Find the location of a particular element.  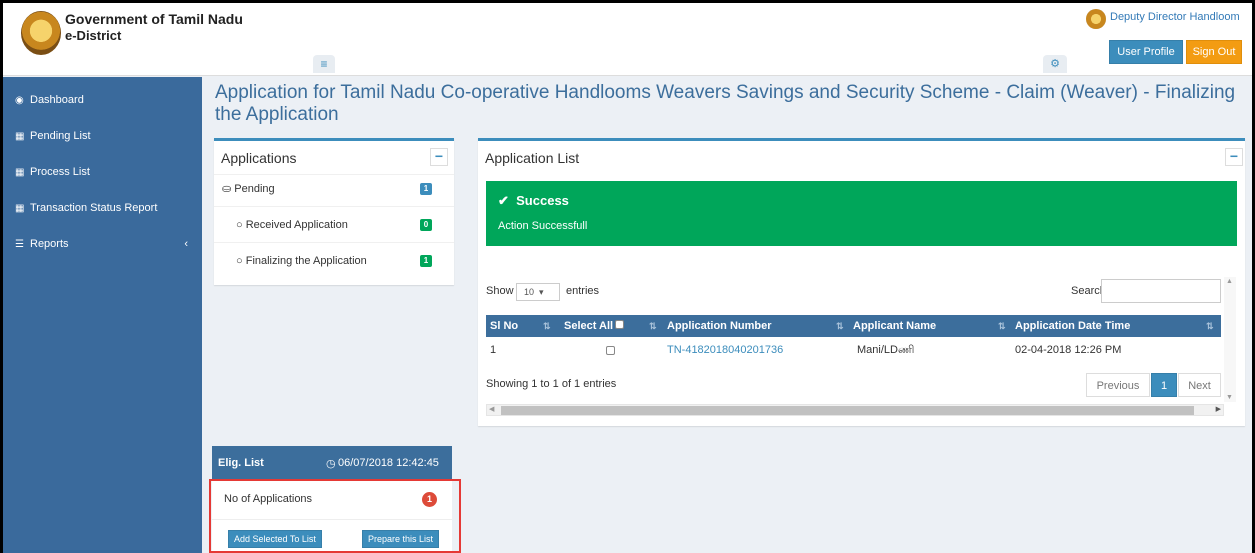

cell-sl-no: 1 is located at coordinates (493, 350).